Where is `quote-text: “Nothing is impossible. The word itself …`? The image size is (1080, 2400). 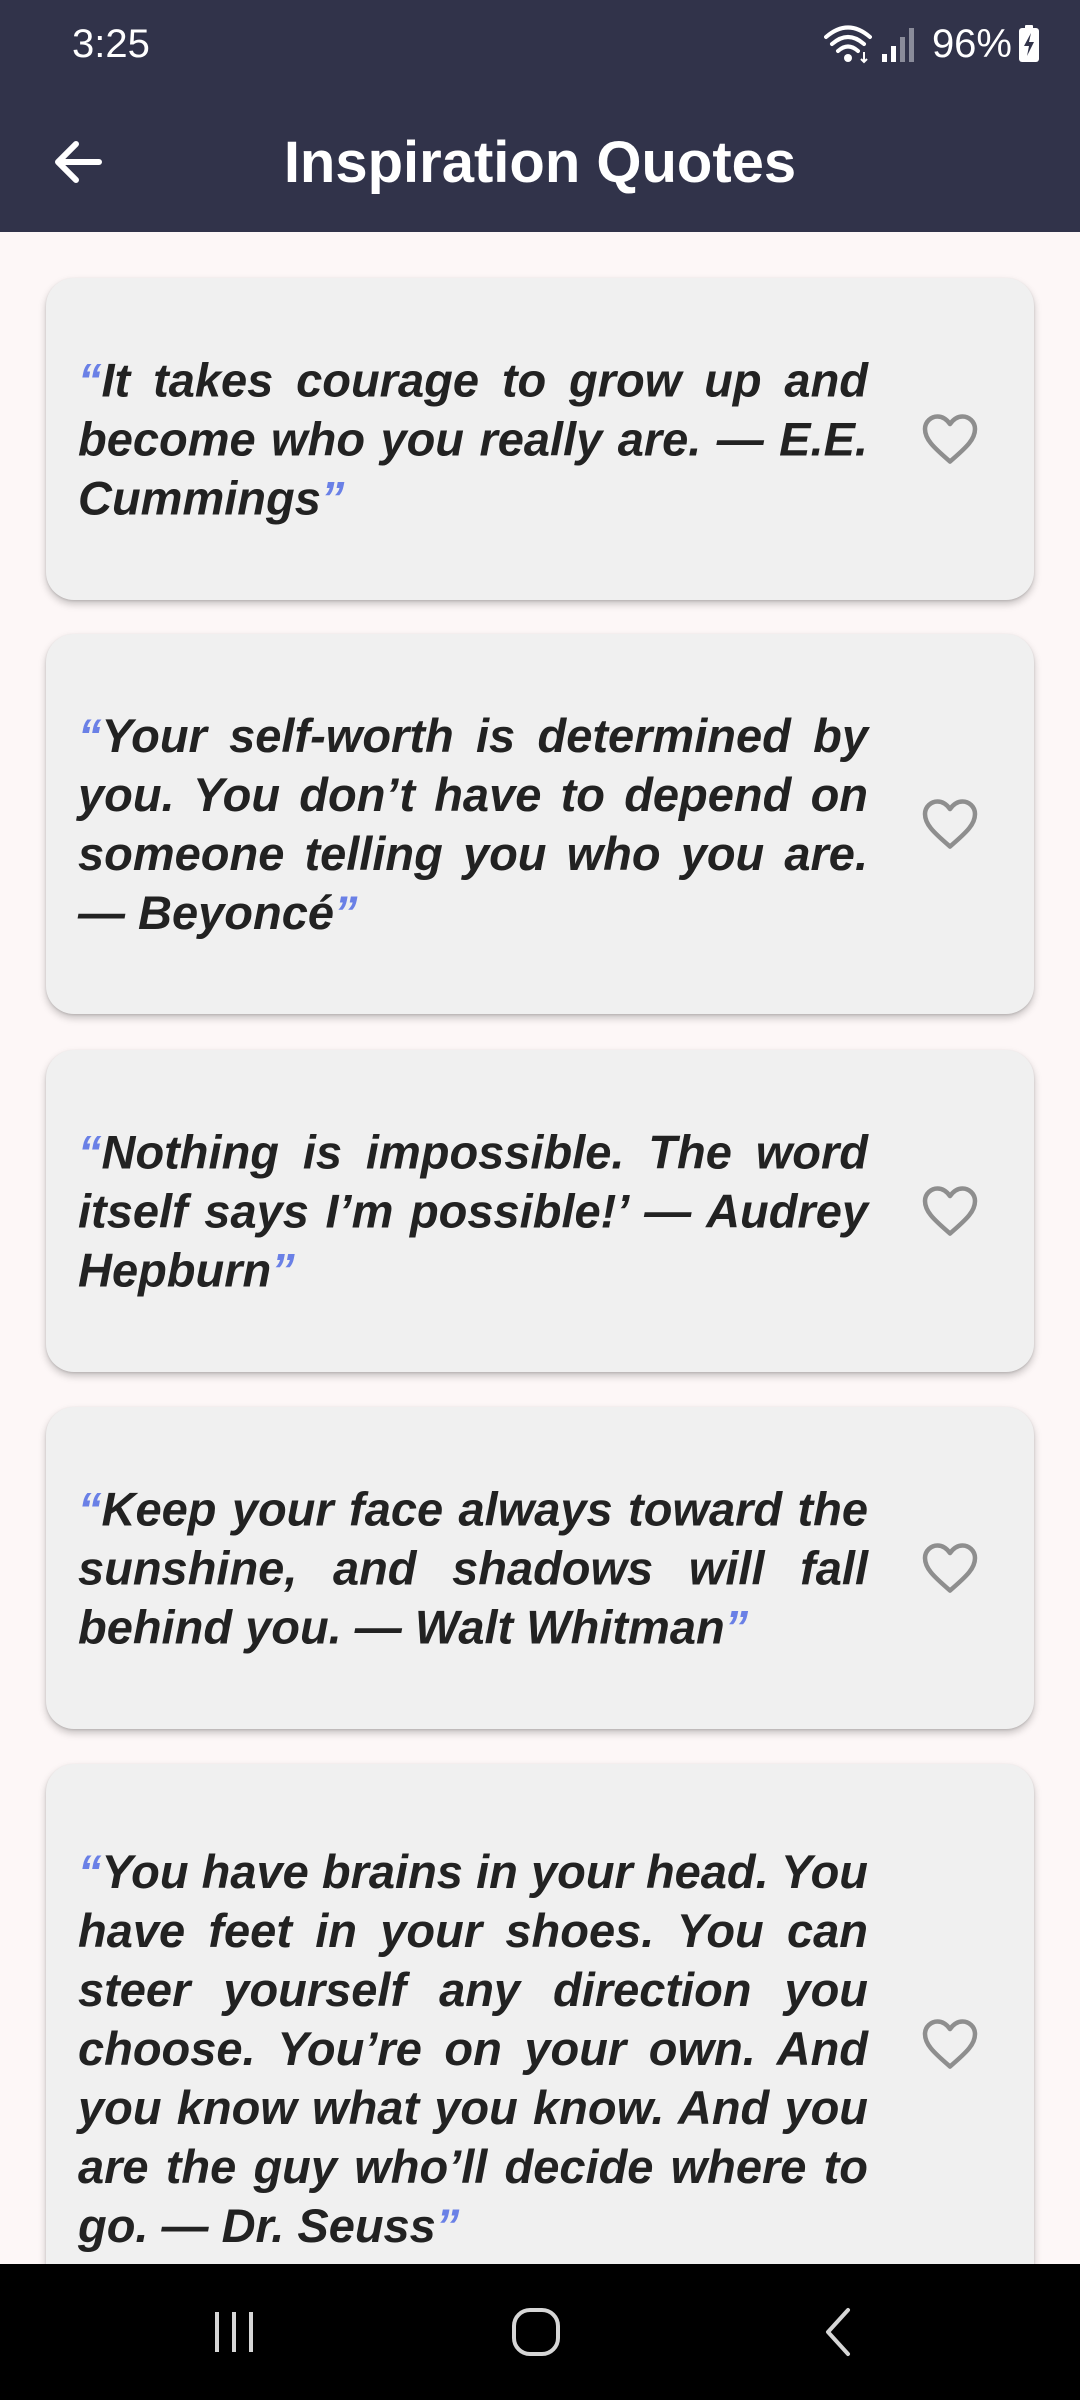
quote-text: “Nothing is impossible. The word itself … is located at coordinates (473, 1211).